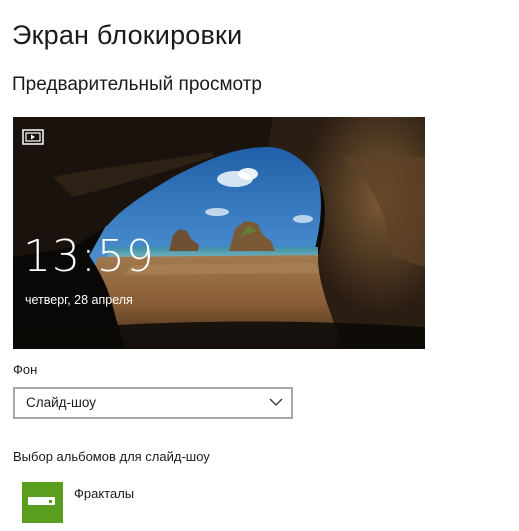 Image resolution: width=519 pixels, height=531 pixels. I want to click on album-name: Фракталы, so click(104, 493).